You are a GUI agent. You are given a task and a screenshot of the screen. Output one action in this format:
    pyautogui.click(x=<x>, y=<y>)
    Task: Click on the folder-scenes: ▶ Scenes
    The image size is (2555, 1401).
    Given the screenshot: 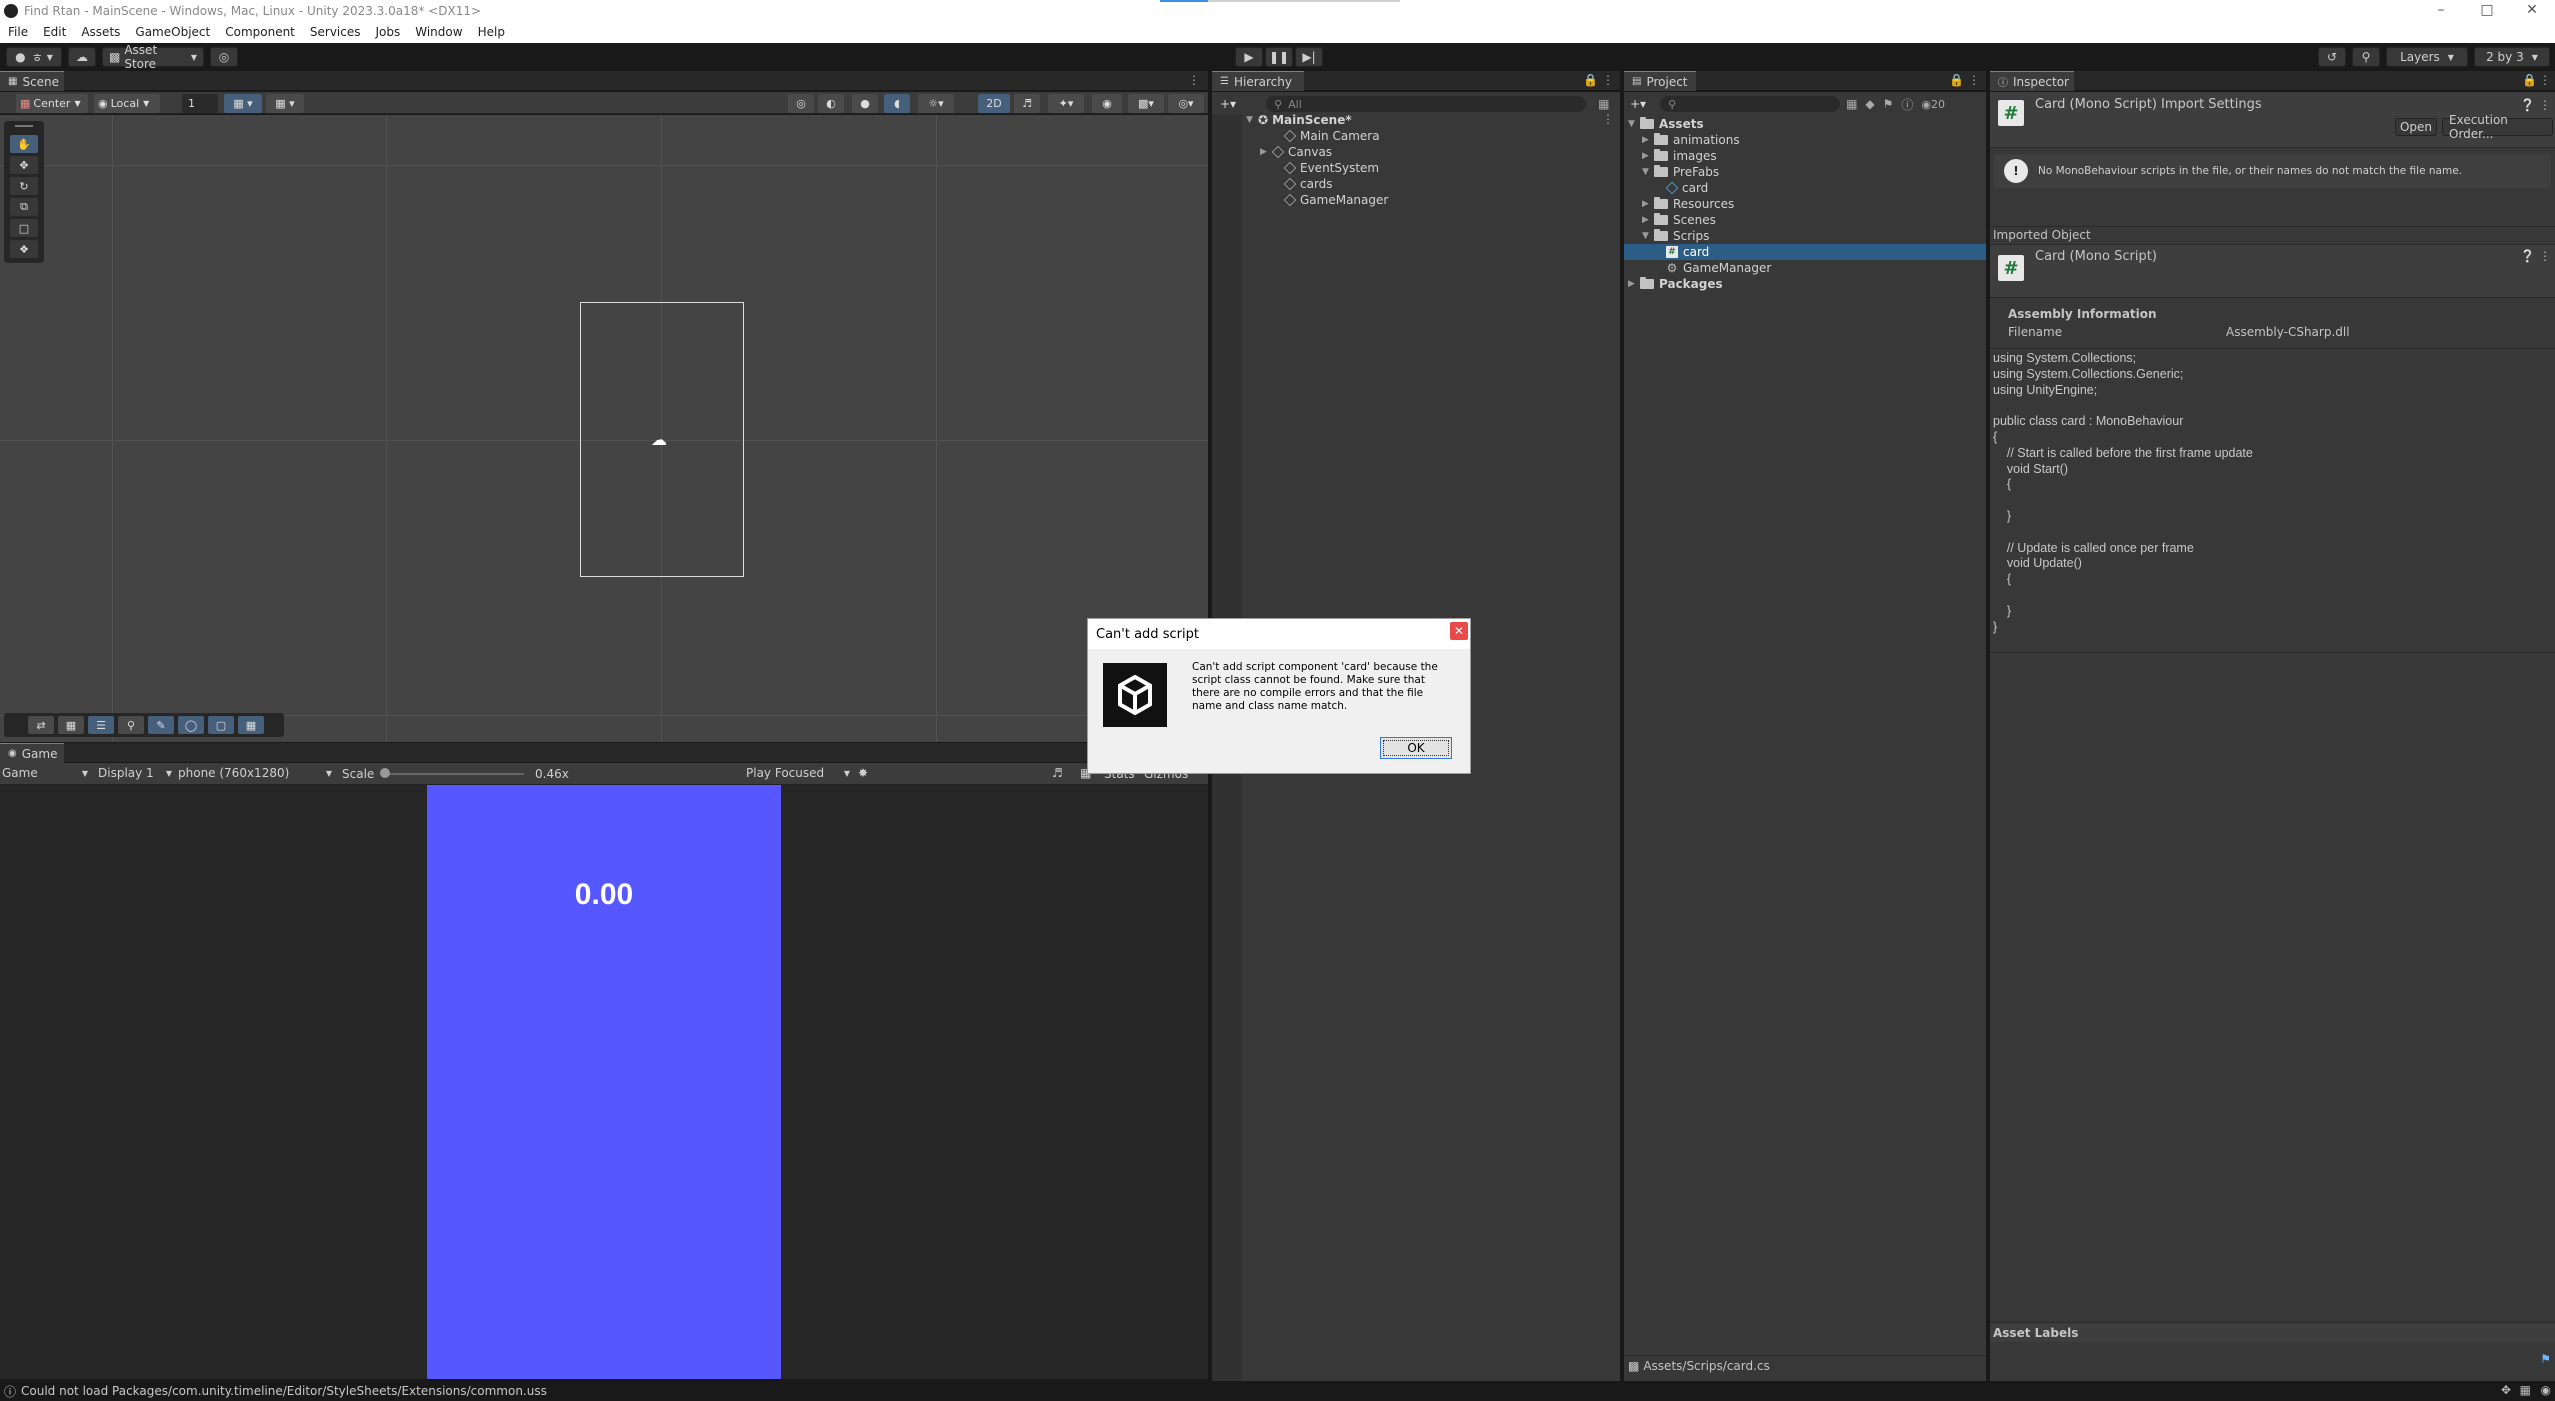 What is the action you would take?
    pyautogui.click(x=1679, y=220)
    